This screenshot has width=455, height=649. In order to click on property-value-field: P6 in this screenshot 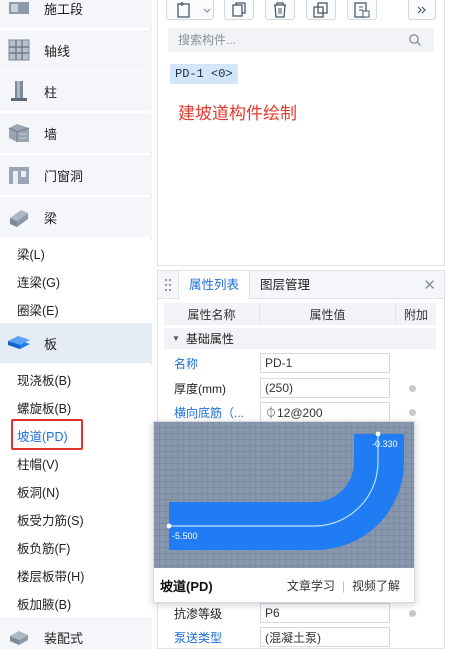, I will do `click(325, 613)`.